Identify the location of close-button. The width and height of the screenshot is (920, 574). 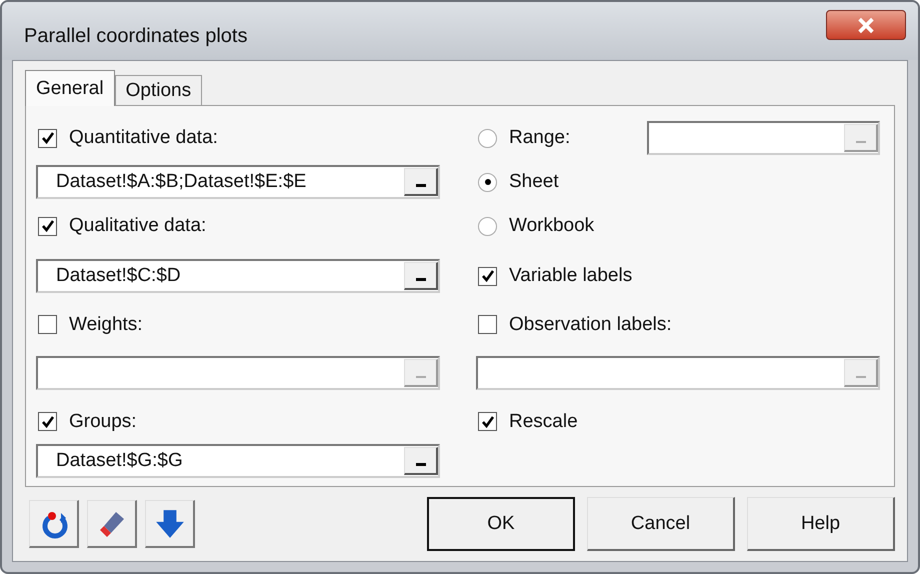
(866, 25).